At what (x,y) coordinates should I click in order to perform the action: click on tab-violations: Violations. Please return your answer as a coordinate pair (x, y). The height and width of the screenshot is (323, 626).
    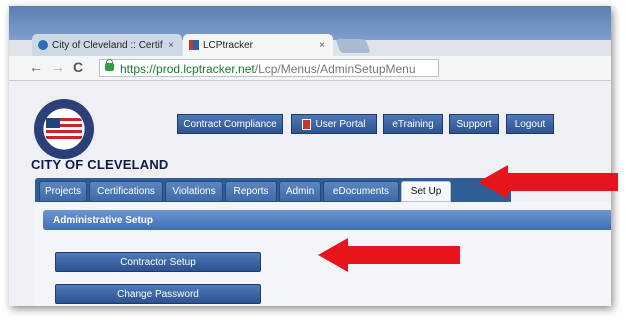
    Looking at the image, I should click on (194, 191).